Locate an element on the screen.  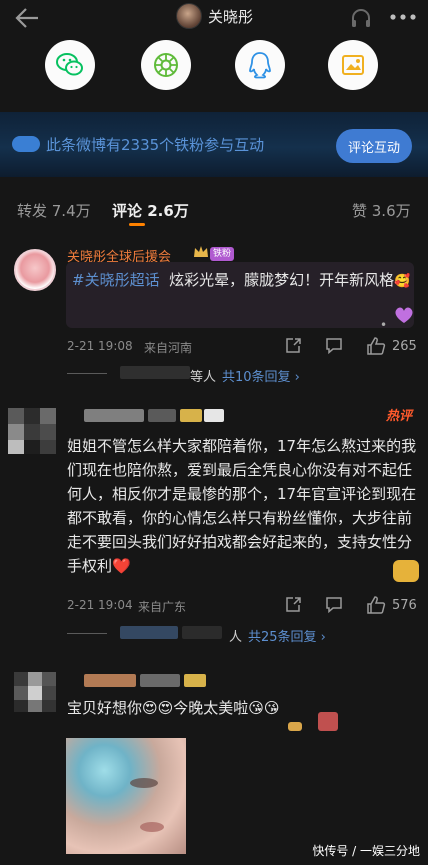
topic-link: #关晓彤超话 is located at coordinates (116, 280).